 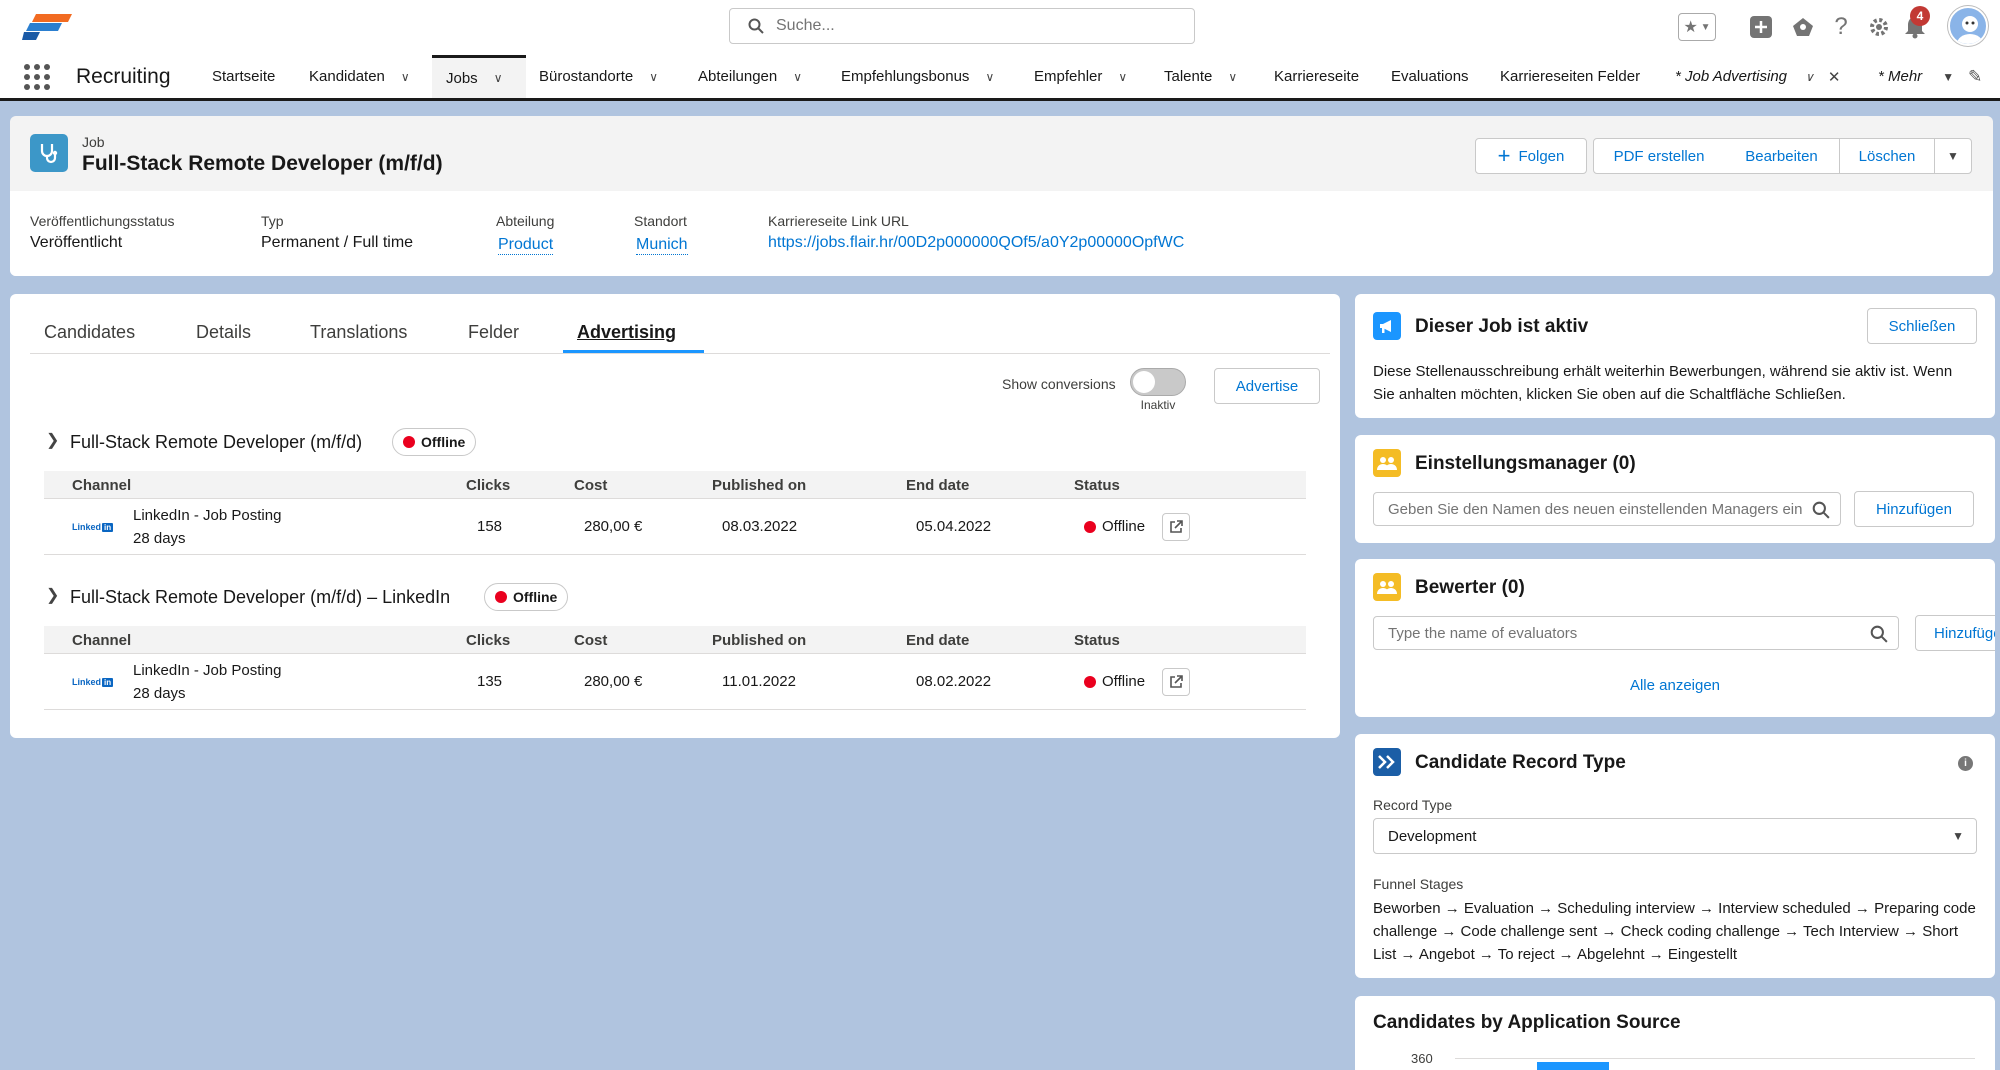 What do you see at coordinates (1834, 77) in the screenshot?
I see `close-tab-icon: ✕` at bounding box center [1834, 77].